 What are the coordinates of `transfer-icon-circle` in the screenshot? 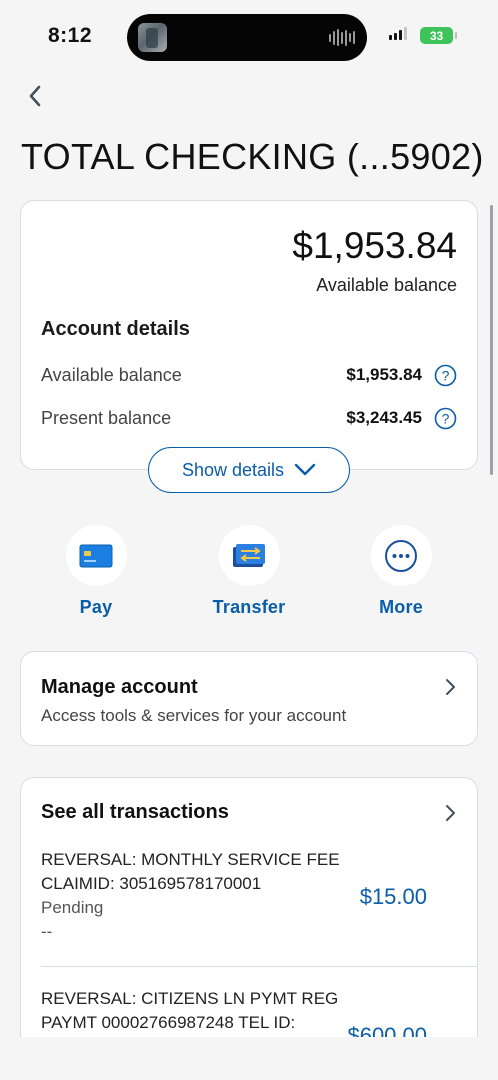 It's located at (249, 555).